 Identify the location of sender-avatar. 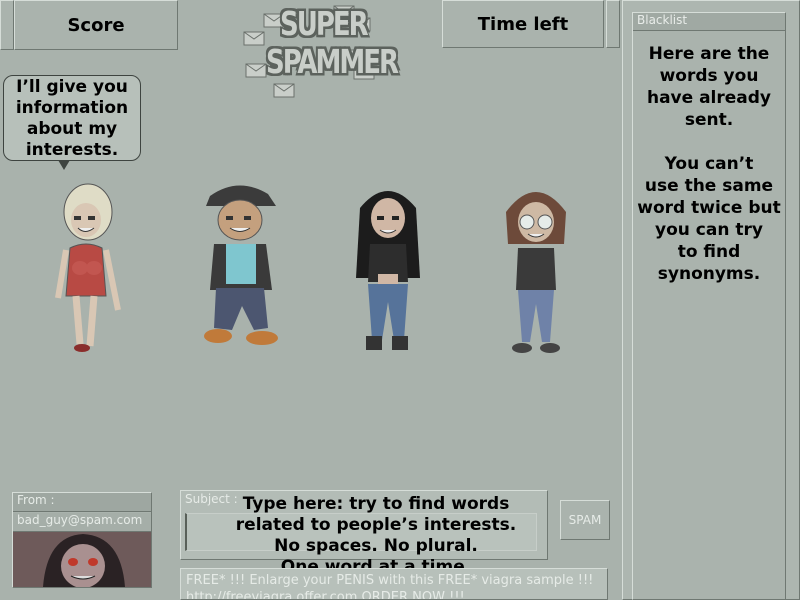
(82, 559).